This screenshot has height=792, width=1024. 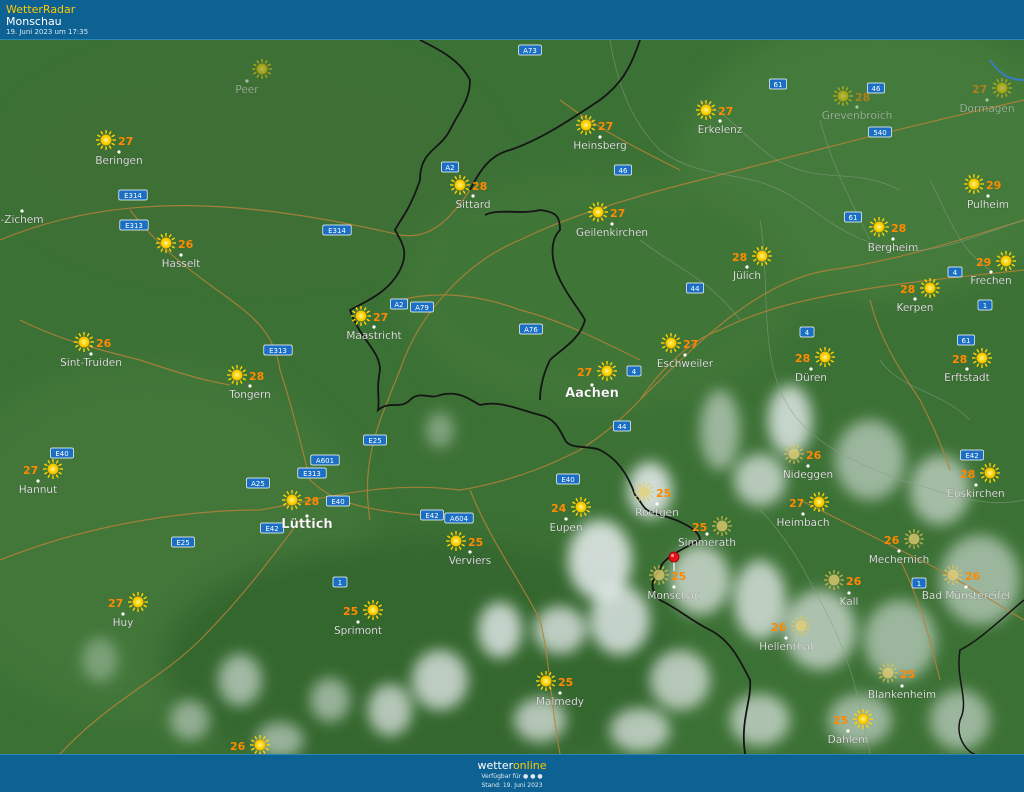 I want to click on road-badge: A601, so click(x=325, y=460).